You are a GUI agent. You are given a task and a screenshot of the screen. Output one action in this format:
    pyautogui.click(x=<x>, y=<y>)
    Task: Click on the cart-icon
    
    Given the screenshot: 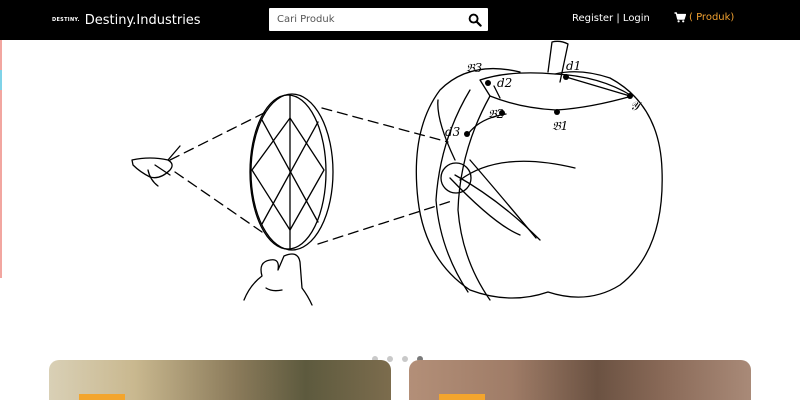 What is the action you would take?
    pyautogui.click(x=680, y=17)
    